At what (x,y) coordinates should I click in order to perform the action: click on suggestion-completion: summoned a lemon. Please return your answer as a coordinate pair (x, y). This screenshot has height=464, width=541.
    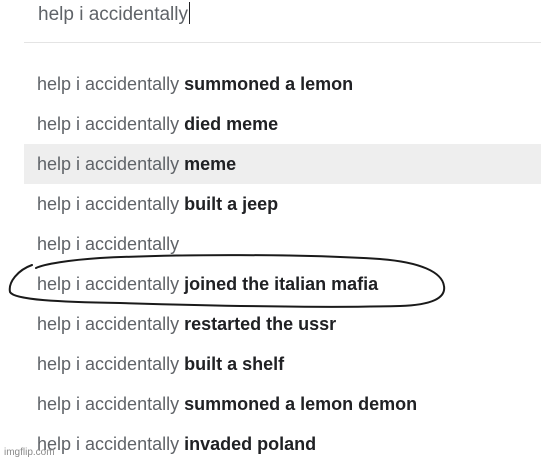
    Looking at the image, I should click on (269, 84).